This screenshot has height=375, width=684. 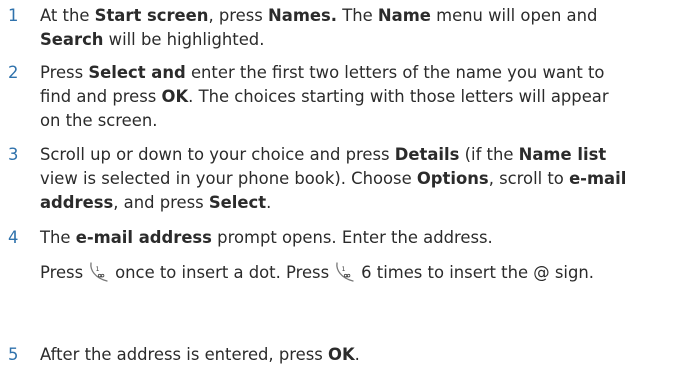 I want to click on bold-term: Name list, so click(x=562, y=154).